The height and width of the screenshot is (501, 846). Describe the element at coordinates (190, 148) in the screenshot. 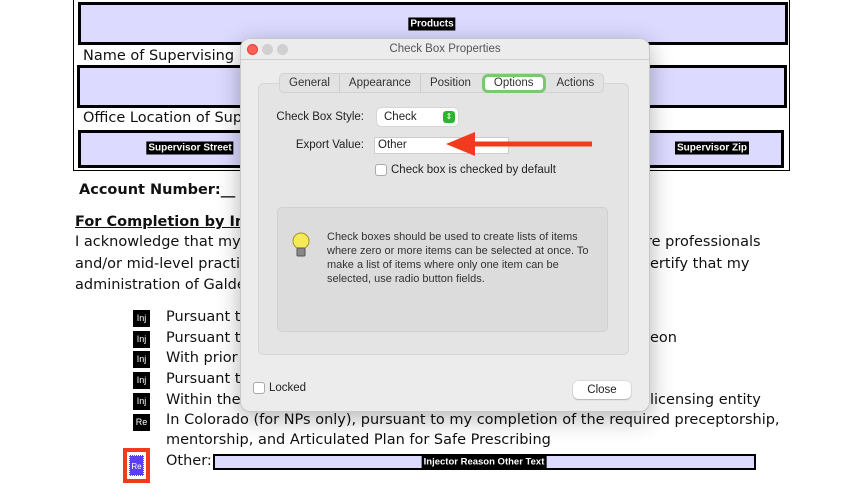

I see `supervisor-street-label: Supervisor Street` at that location.